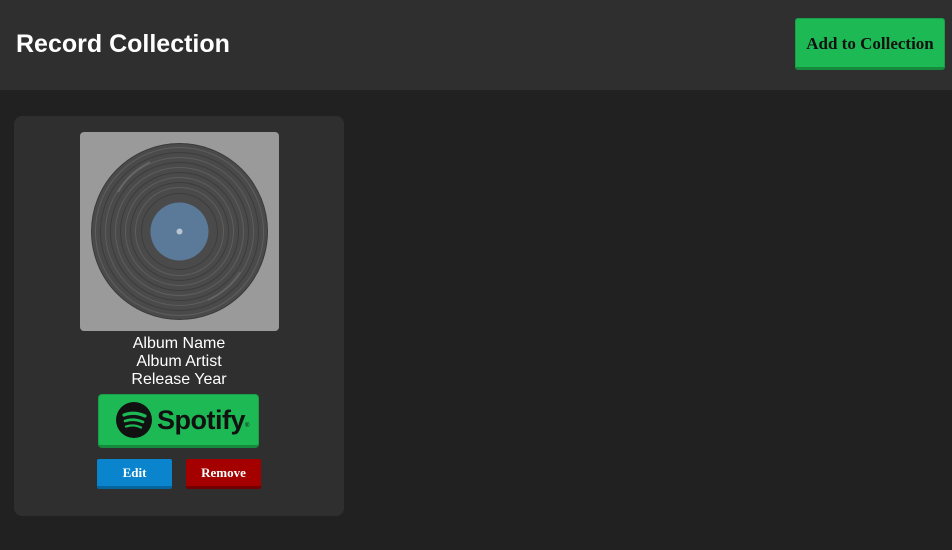 The width and height of the screenshot is (952, 550). What do you see at coordinates (179, 361) in the screenshot?
I see `album-artist: Album Artist` at bounding box center [179, 361].